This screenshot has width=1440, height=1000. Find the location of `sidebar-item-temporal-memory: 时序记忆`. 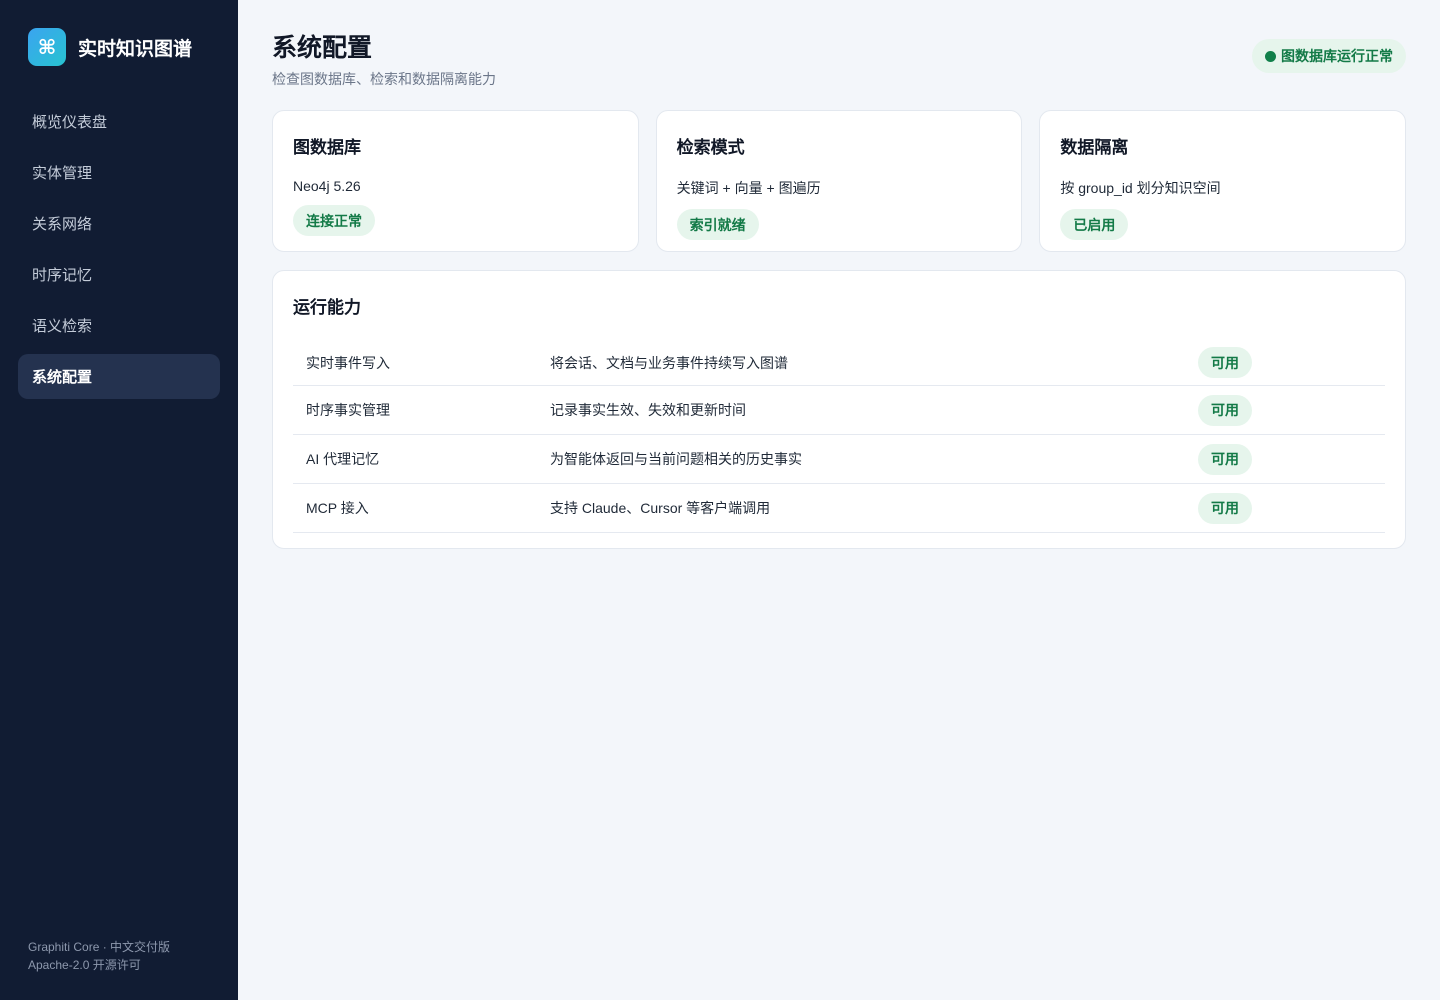

sidebar-item-temporal-memory: 时序记忆 is located at coordinates (119, 274).